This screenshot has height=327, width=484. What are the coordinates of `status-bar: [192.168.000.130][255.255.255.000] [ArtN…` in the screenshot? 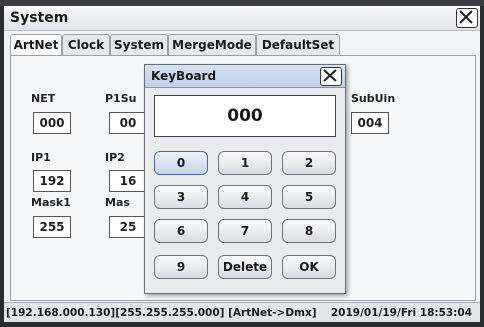 It's located at (242, 312).